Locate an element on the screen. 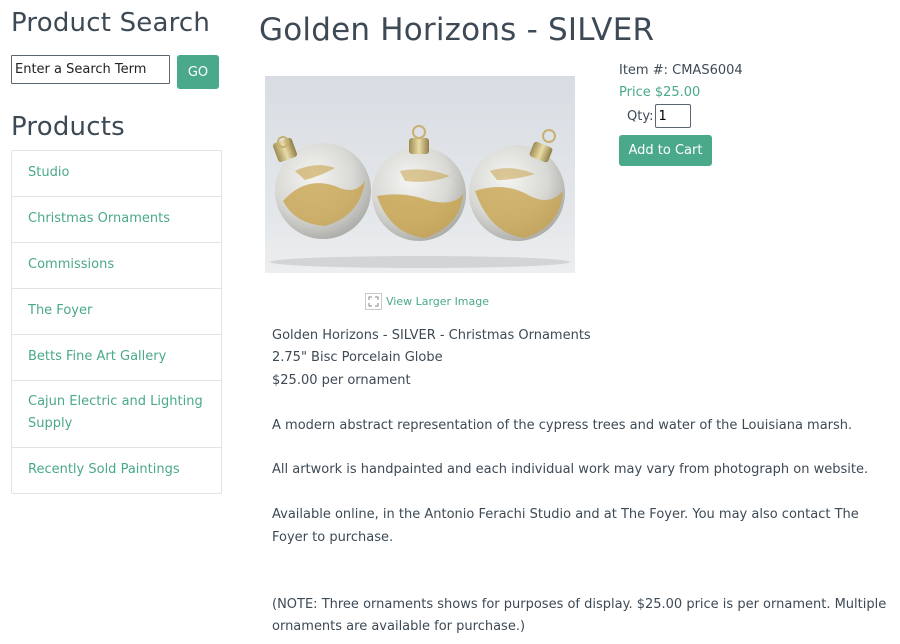 The image size is (900, 644). category-link-betts-fine-art-gallery: Betts Fine Art Gallery is located at coordinates (116, 358).